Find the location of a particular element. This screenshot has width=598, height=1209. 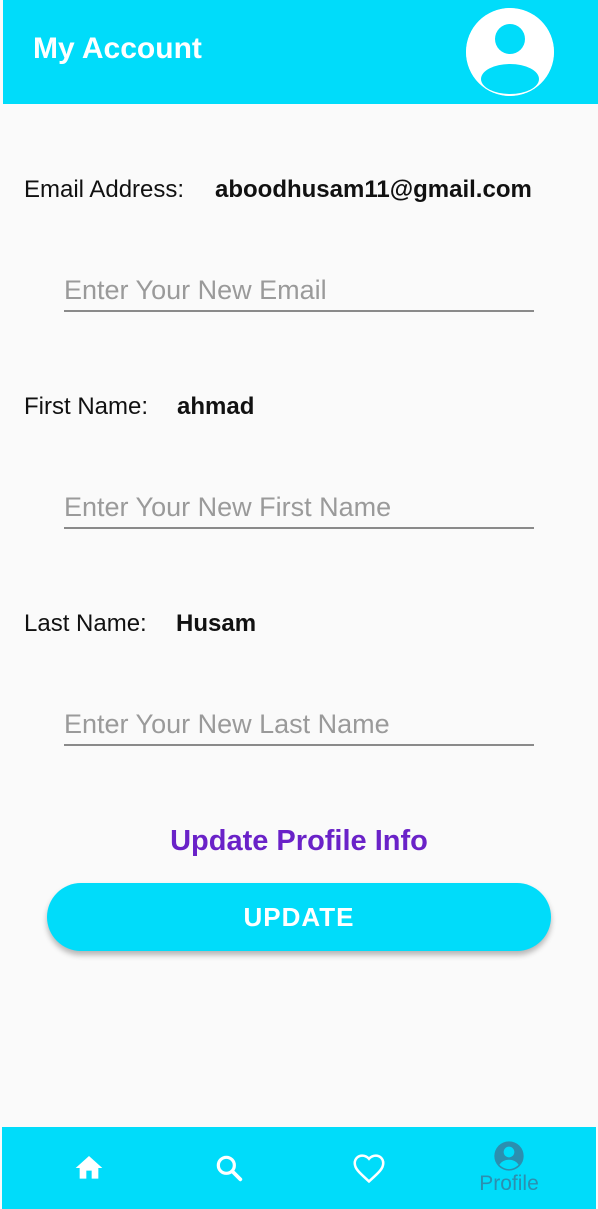

account-circle-icon is located at coordinates (510, 52).